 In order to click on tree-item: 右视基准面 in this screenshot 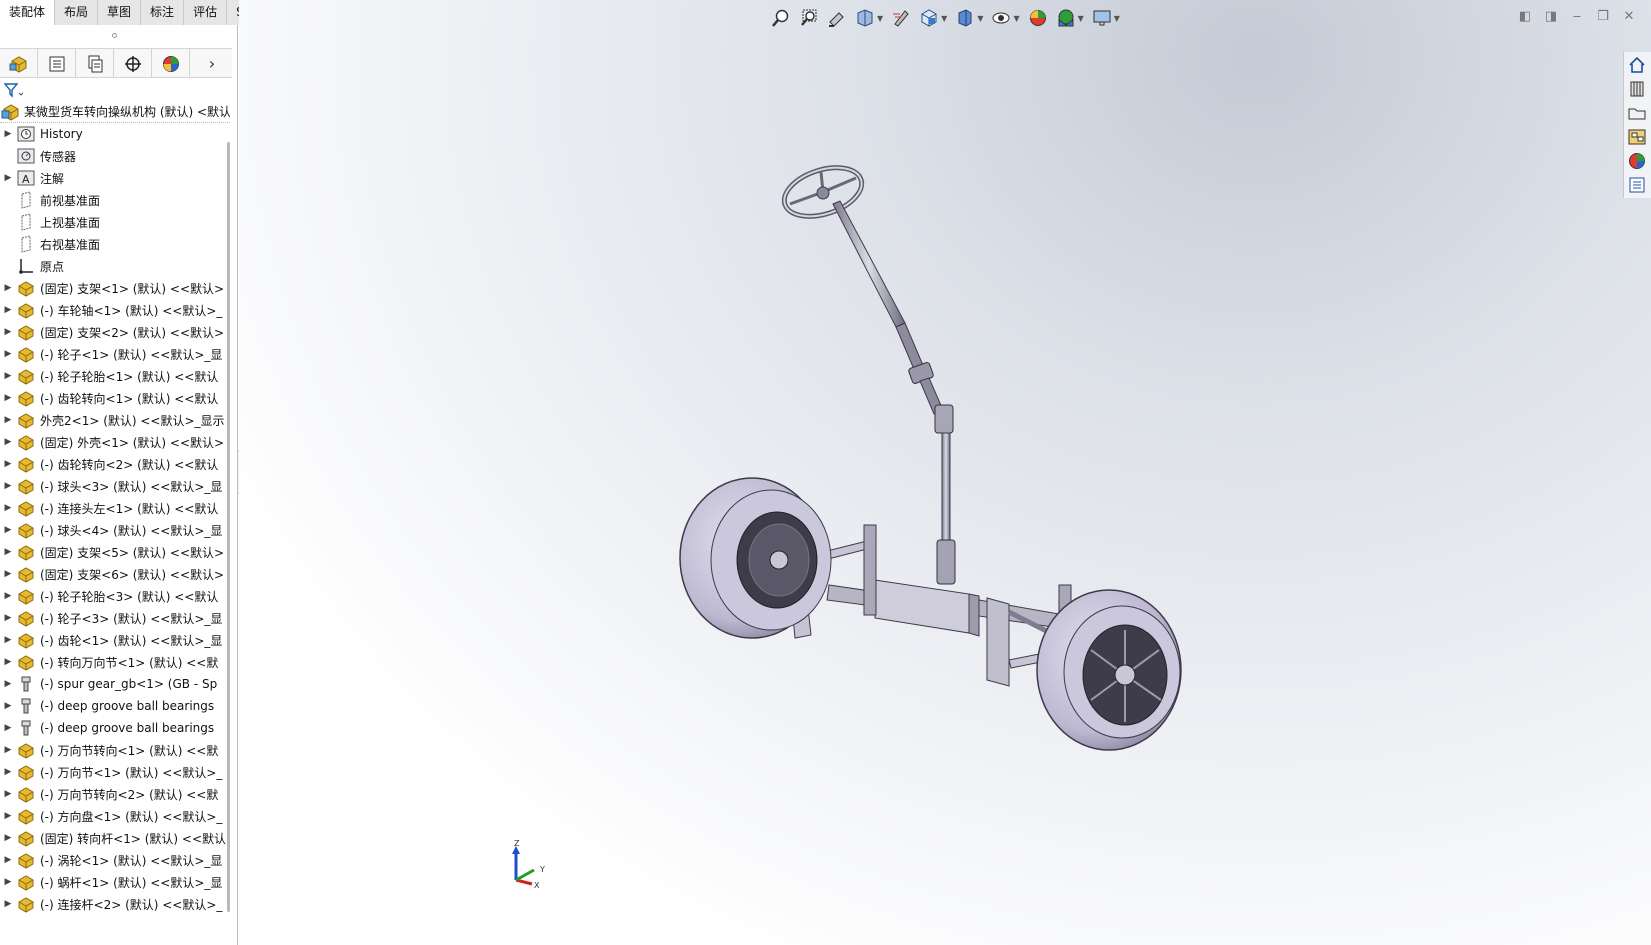, I will do `click(115, 244)`.